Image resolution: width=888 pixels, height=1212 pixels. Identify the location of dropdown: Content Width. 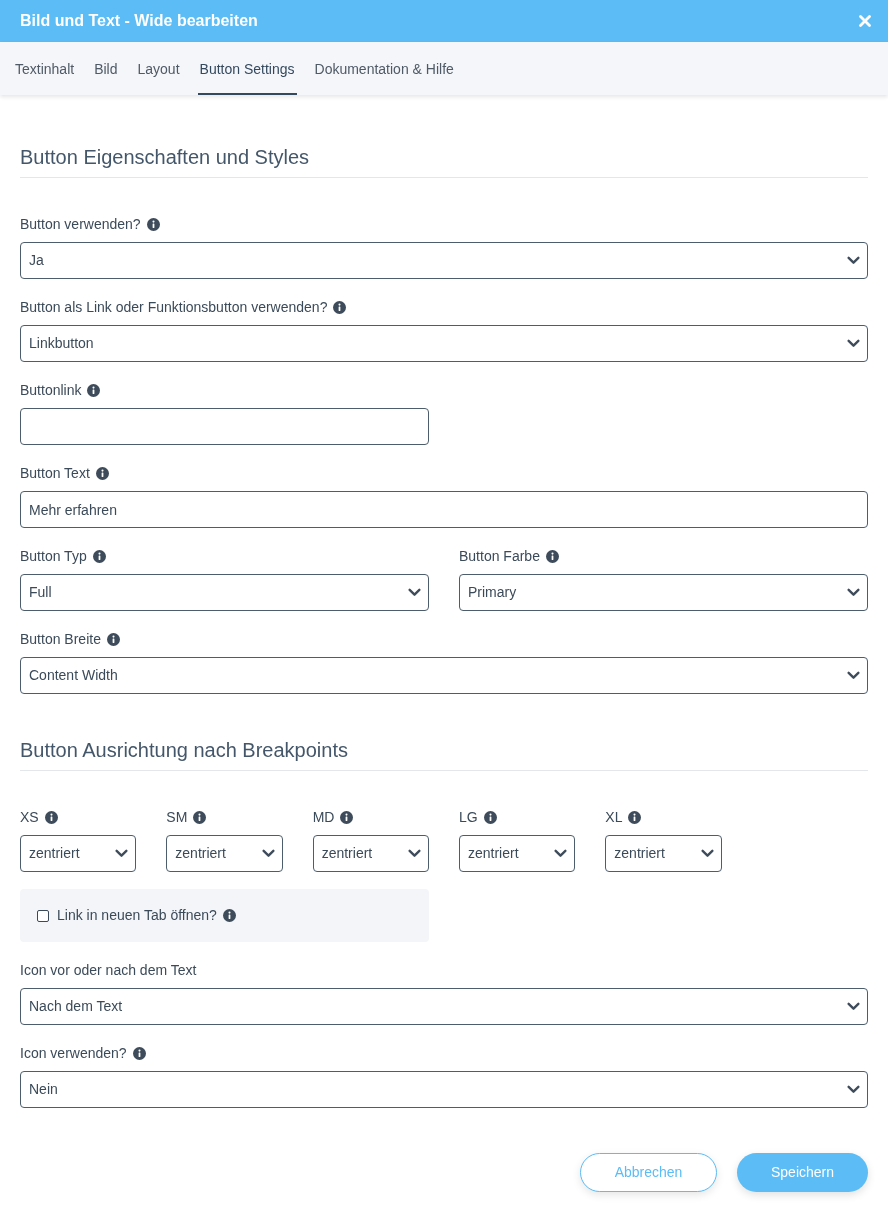
(444, 675).